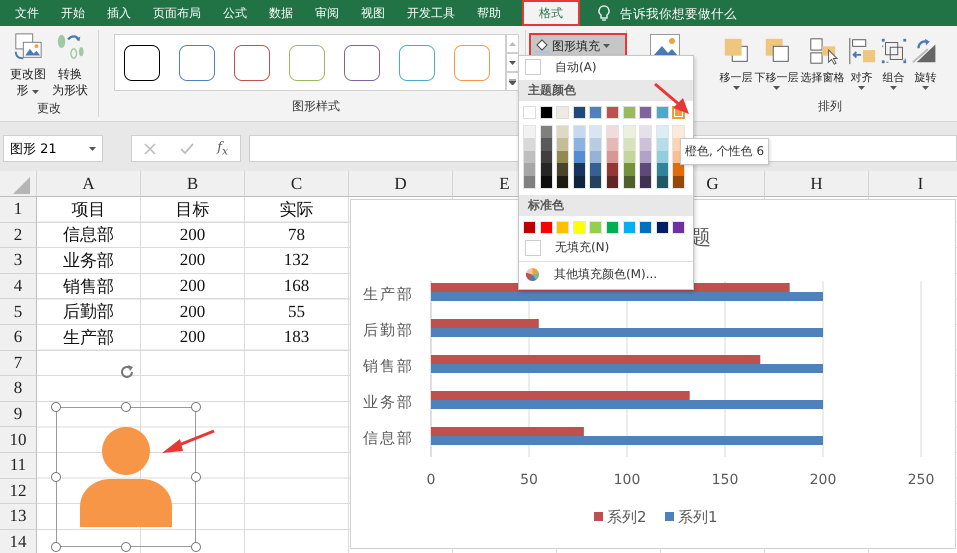 The image size is (957, 553). Describe the element at coordinates (281, 13) in the screenshot. I see `menu-tab: 数据` at that location.